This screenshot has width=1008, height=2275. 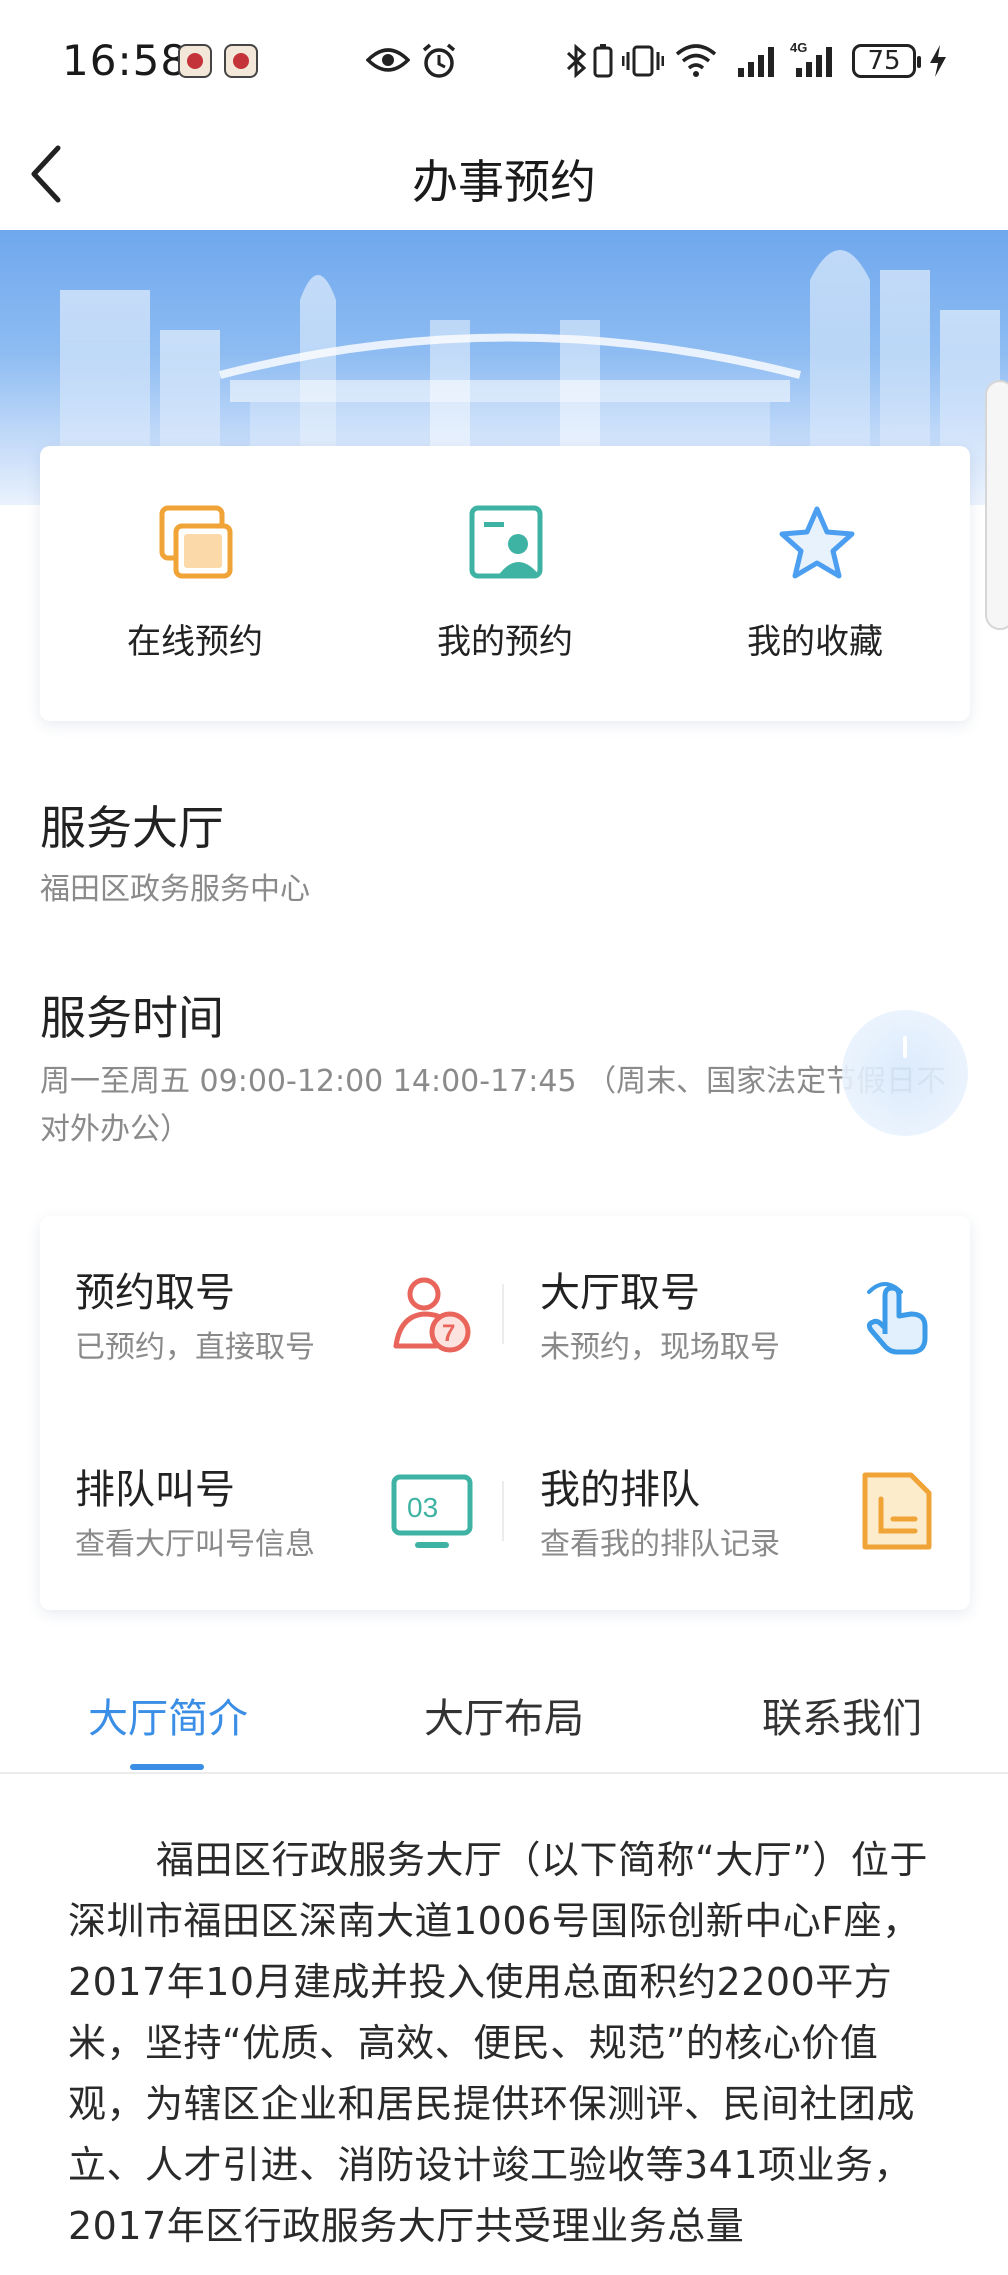 I want to click on tab-hall-intro: 大厅简介, so click(x=168, y=1715).